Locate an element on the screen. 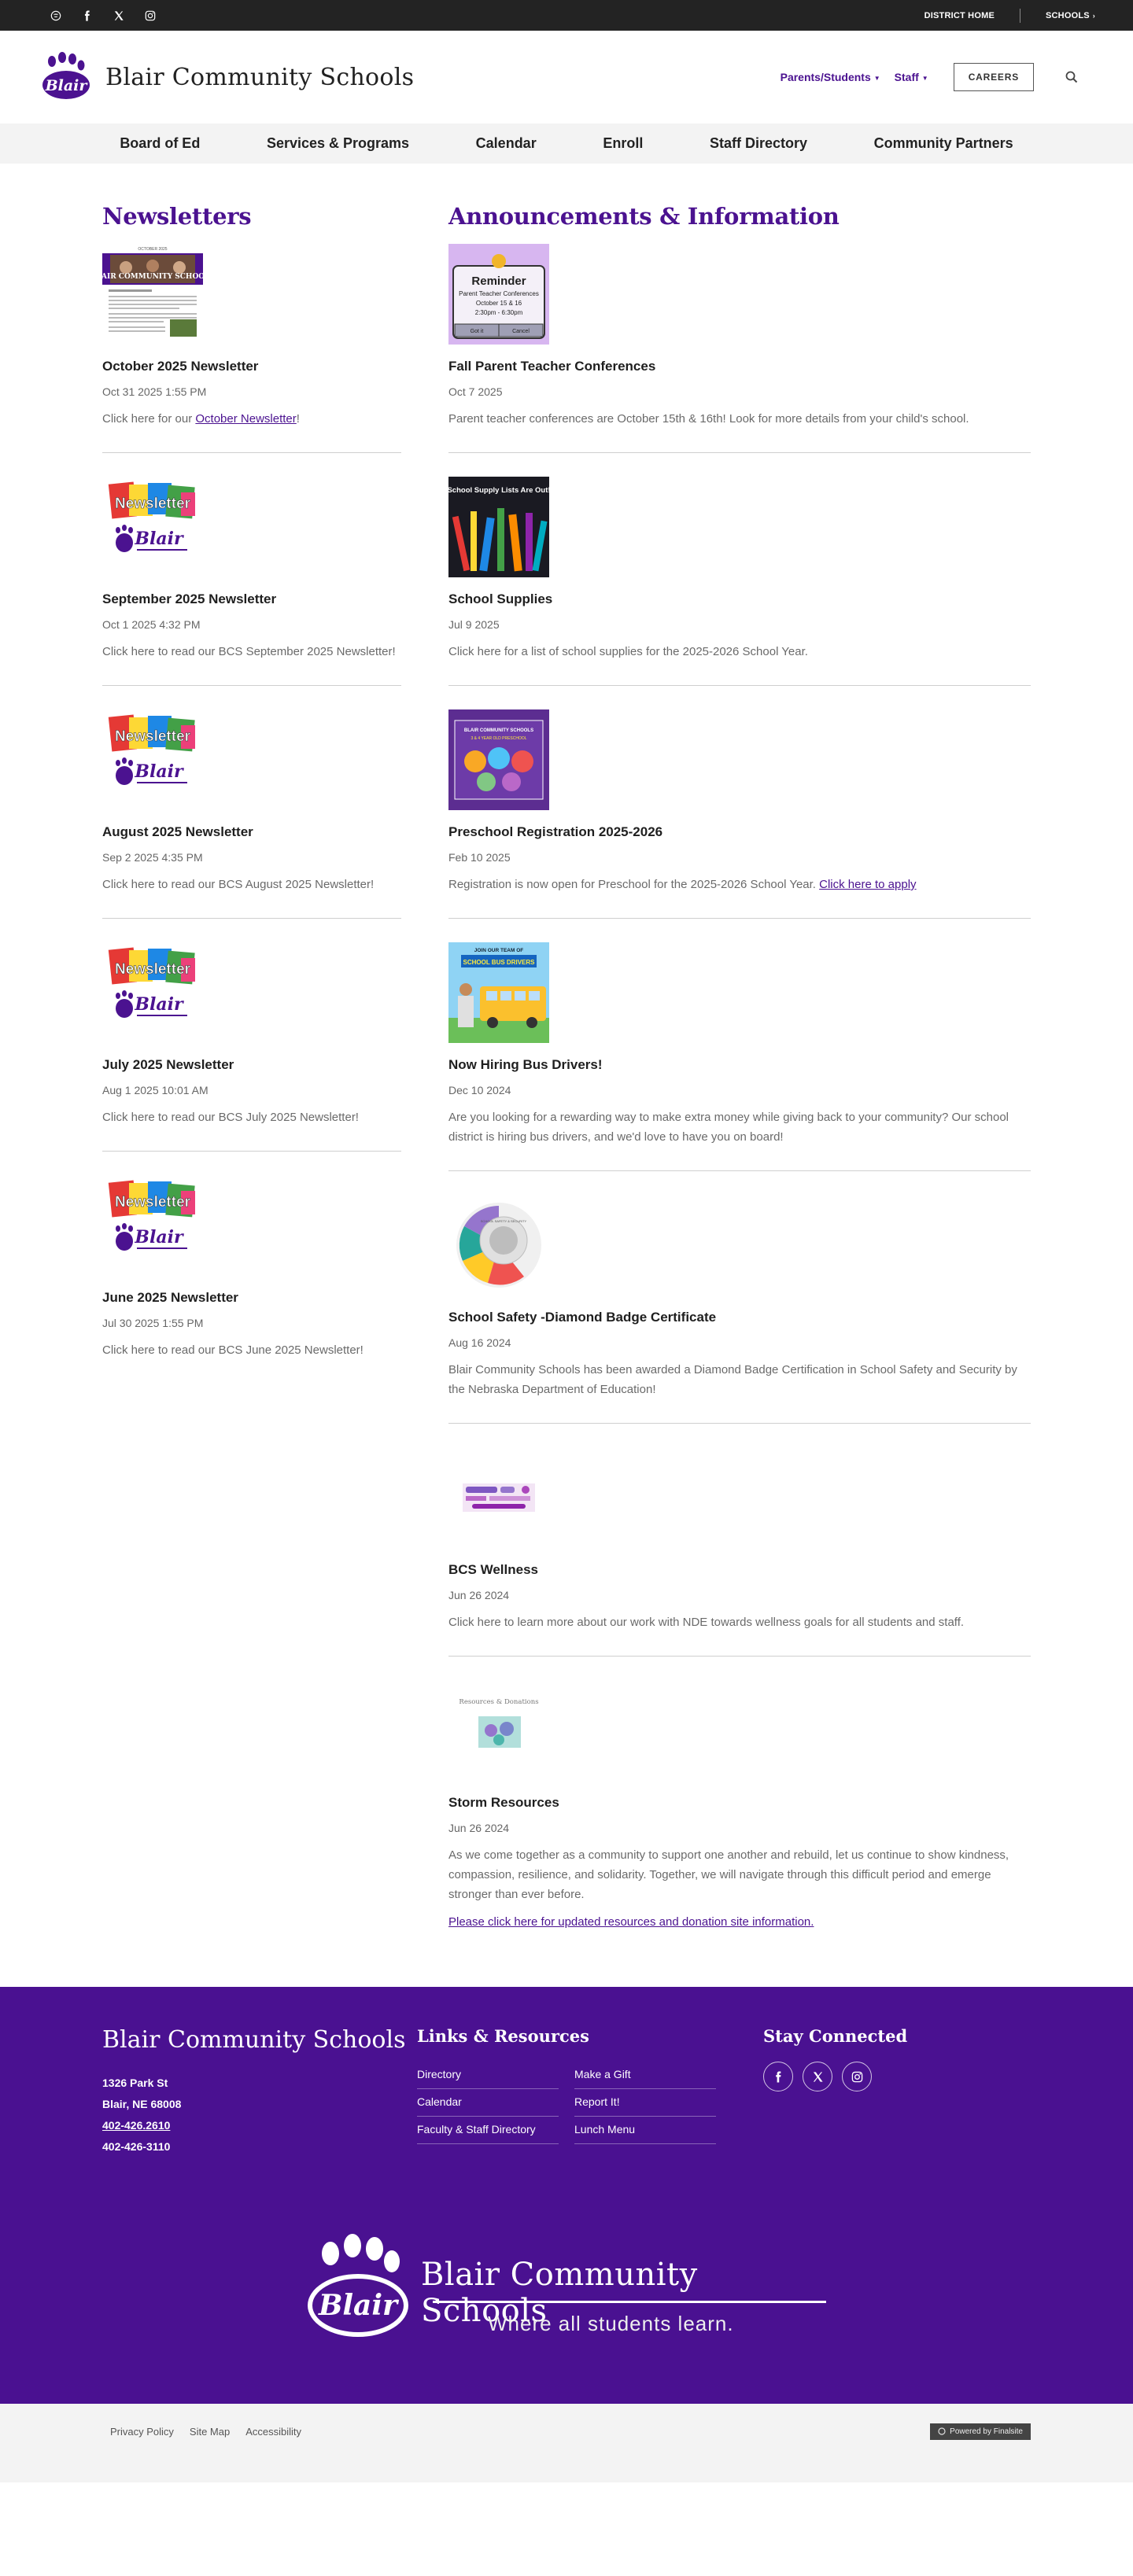  svg-text: BLAIR COMMUNITY SCHOOLS is located at coordinates (498, 730).